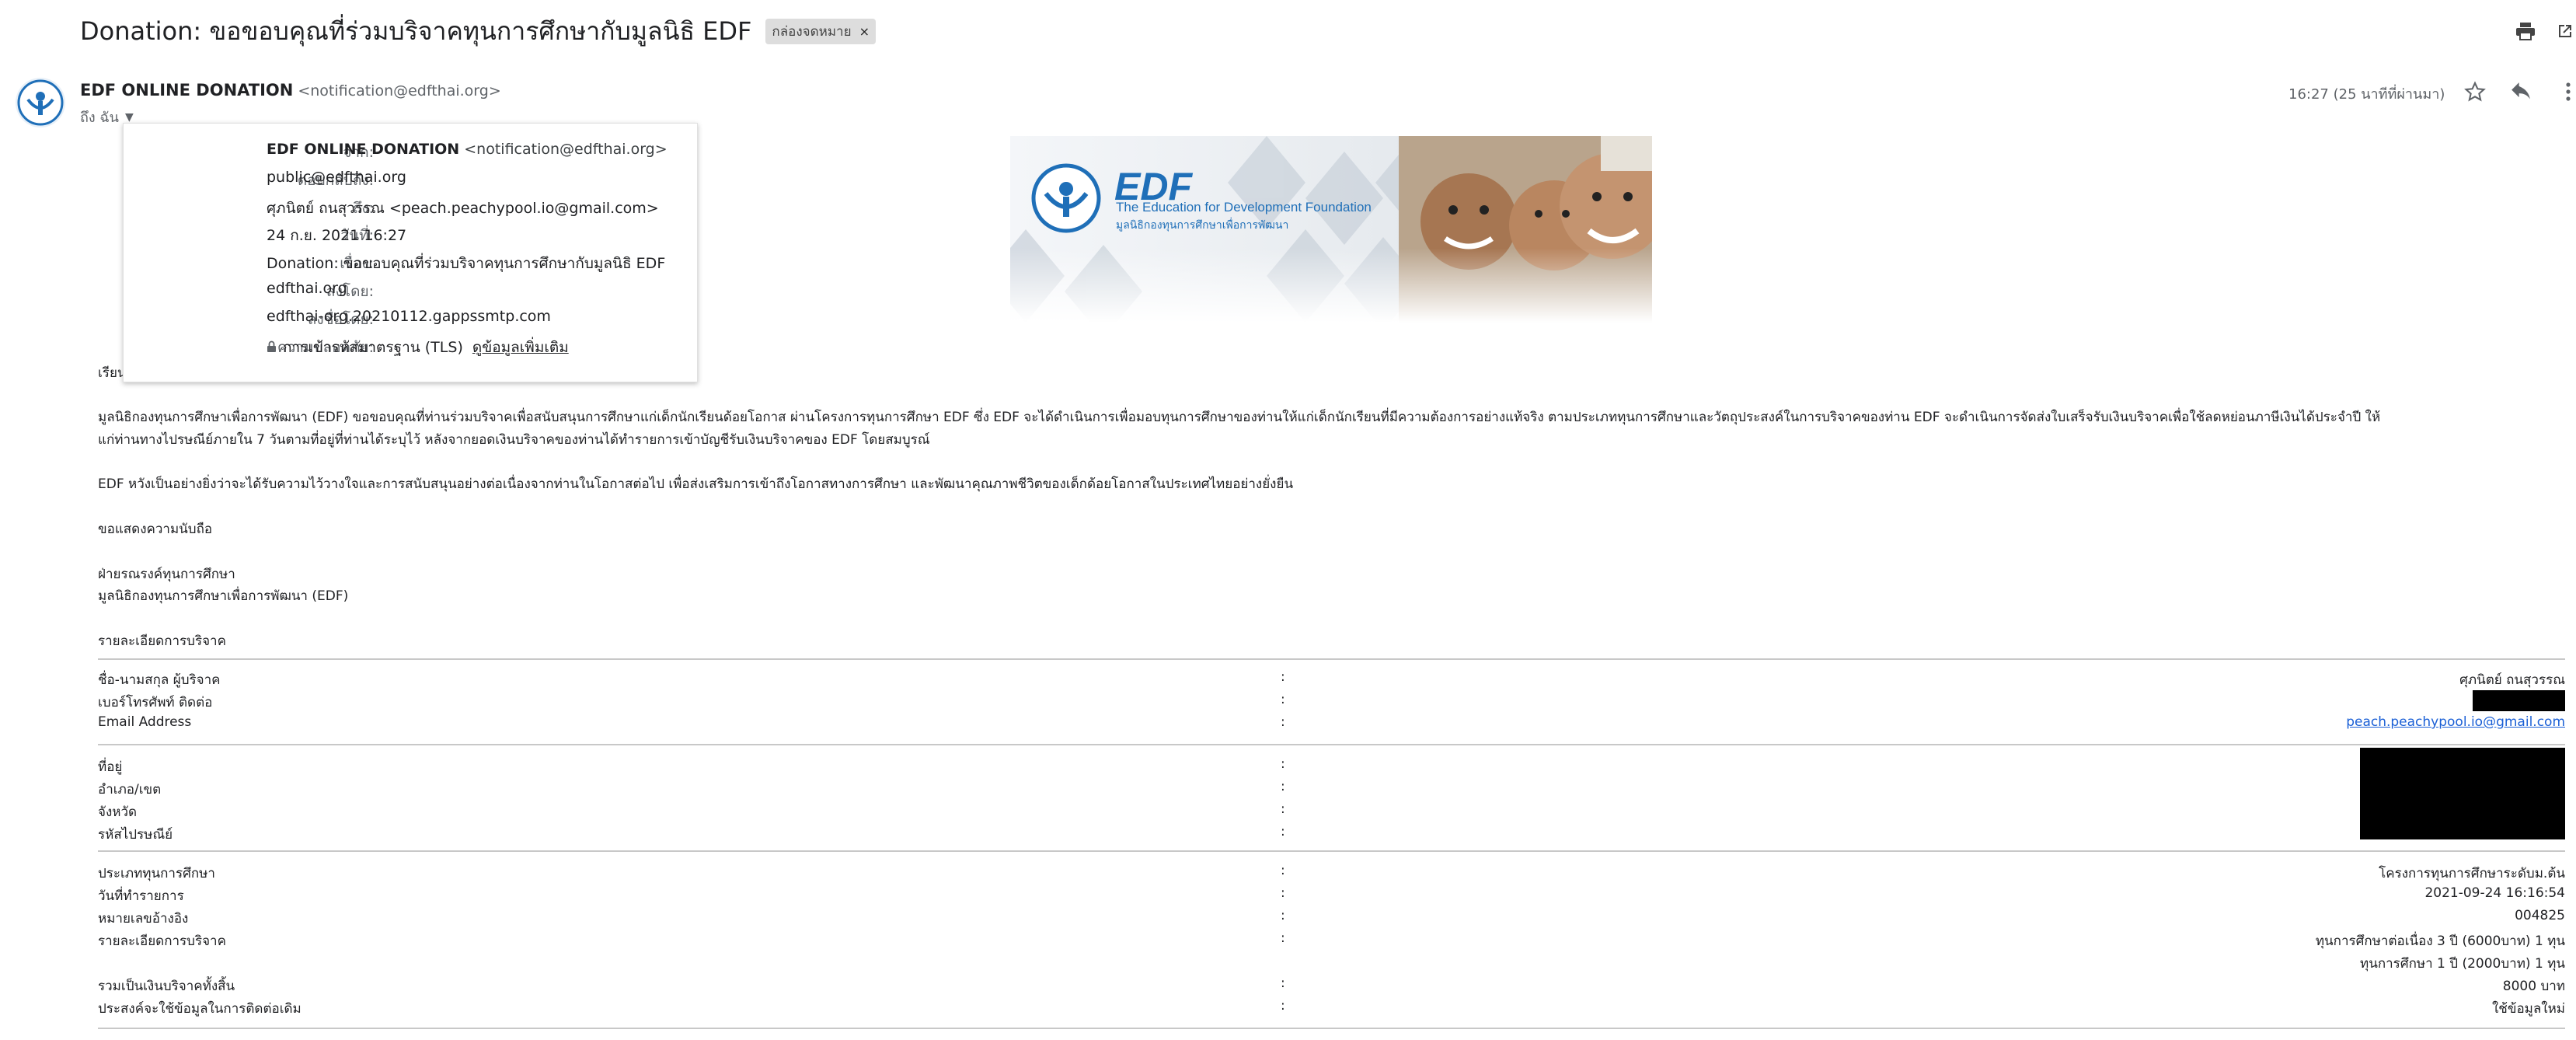  Describe the element at coordinates (162, 941) in the screenshot. I see `row-key: รายละเอียดการบริจาค` at that location.